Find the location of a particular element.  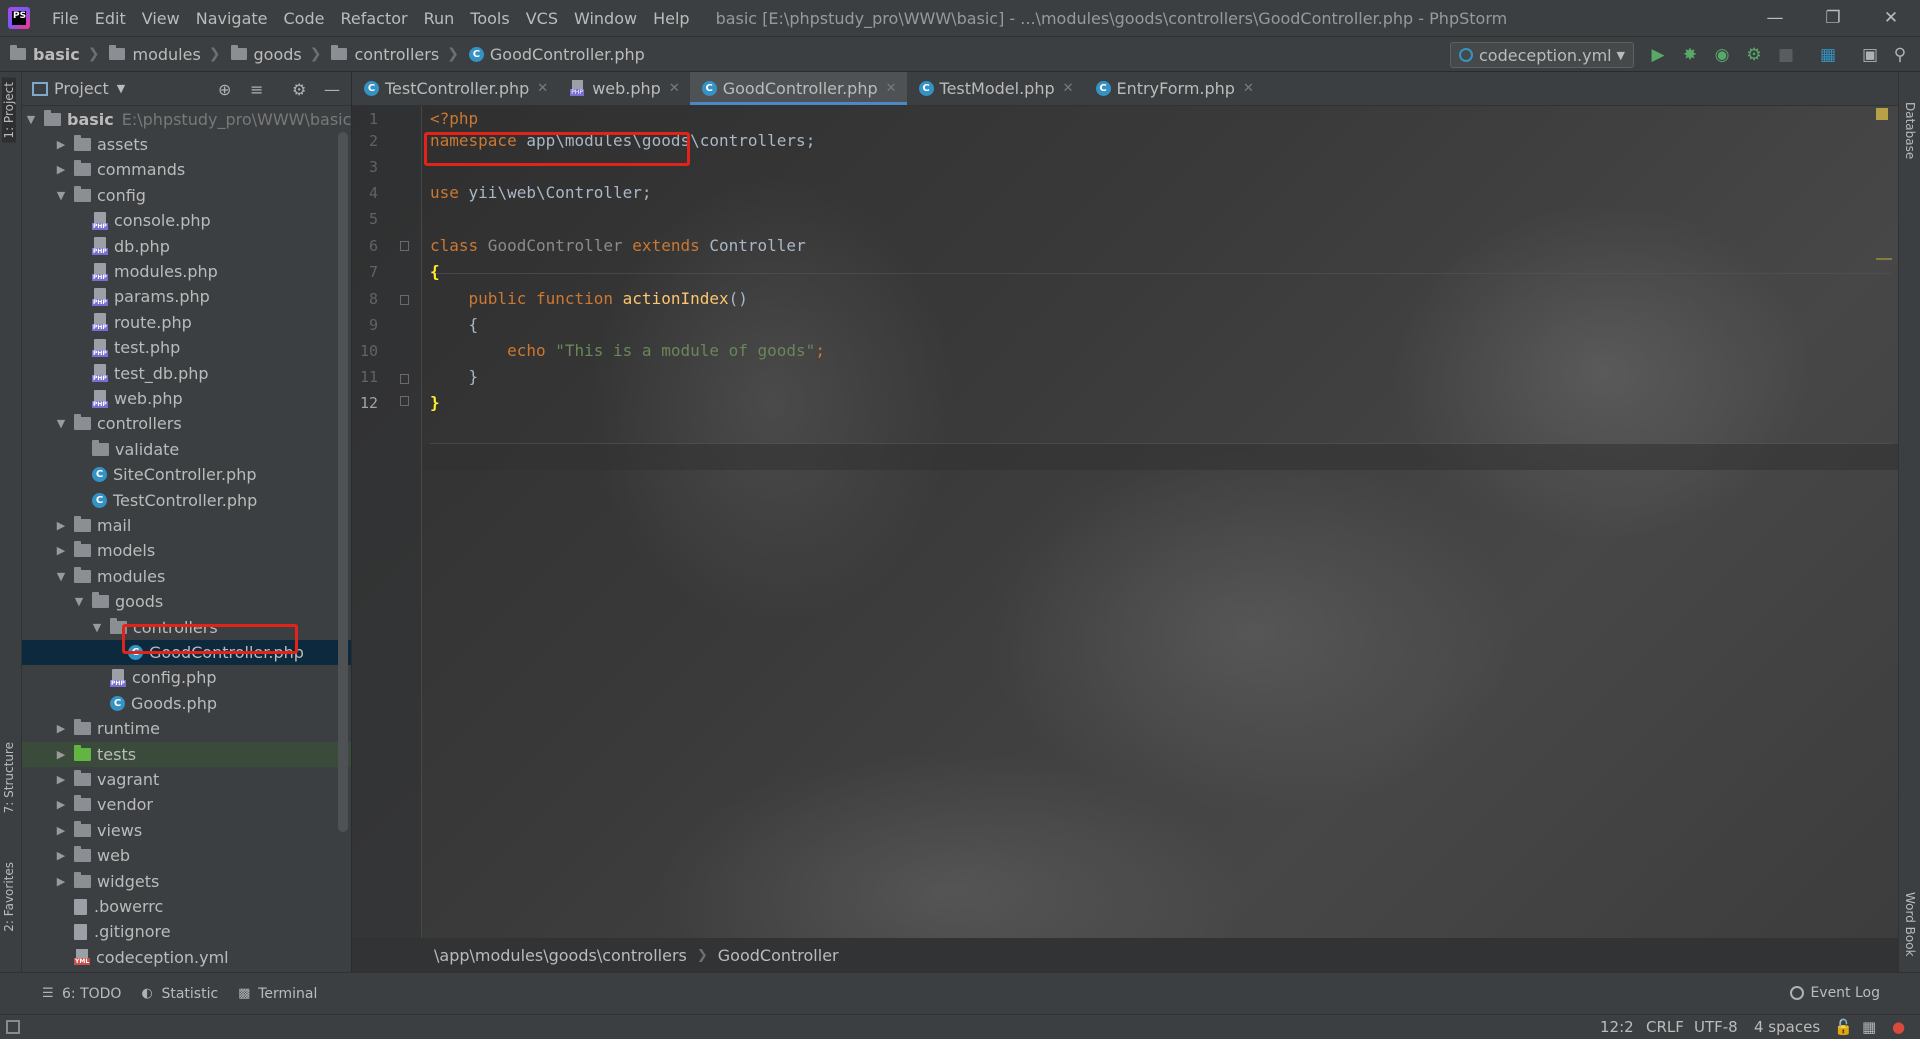

tree-item: ▶db.php is located at coordinates (186, 246).